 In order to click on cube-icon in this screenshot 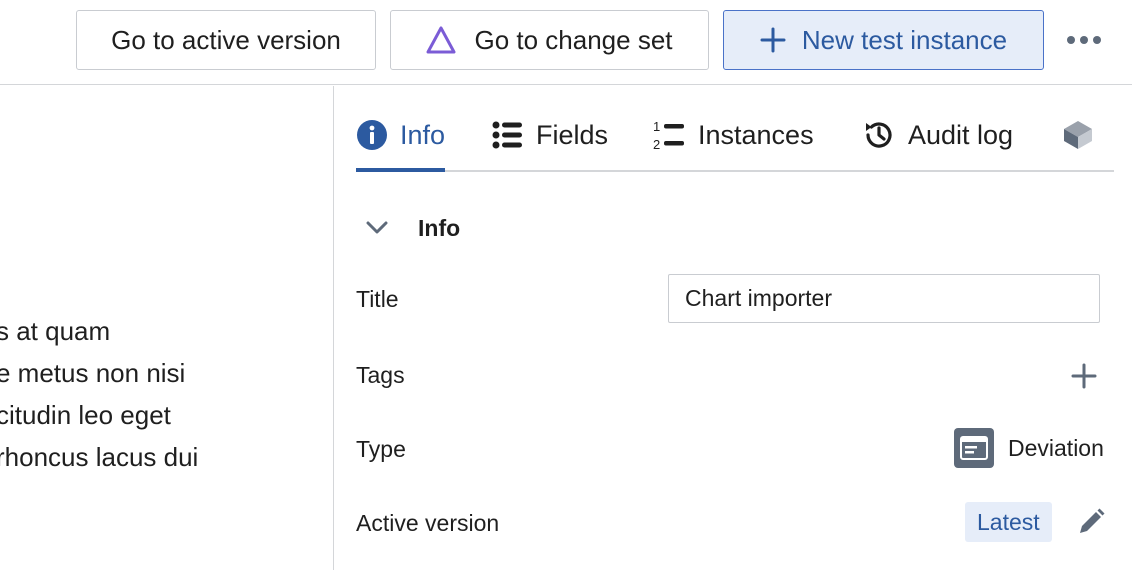, I will do `click(1078, 135)`.